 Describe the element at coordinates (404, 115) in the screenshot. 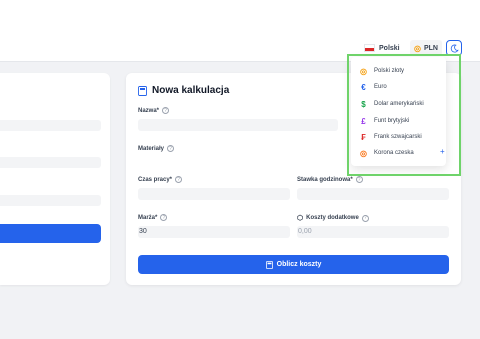

I see `highlight-box` at that location.